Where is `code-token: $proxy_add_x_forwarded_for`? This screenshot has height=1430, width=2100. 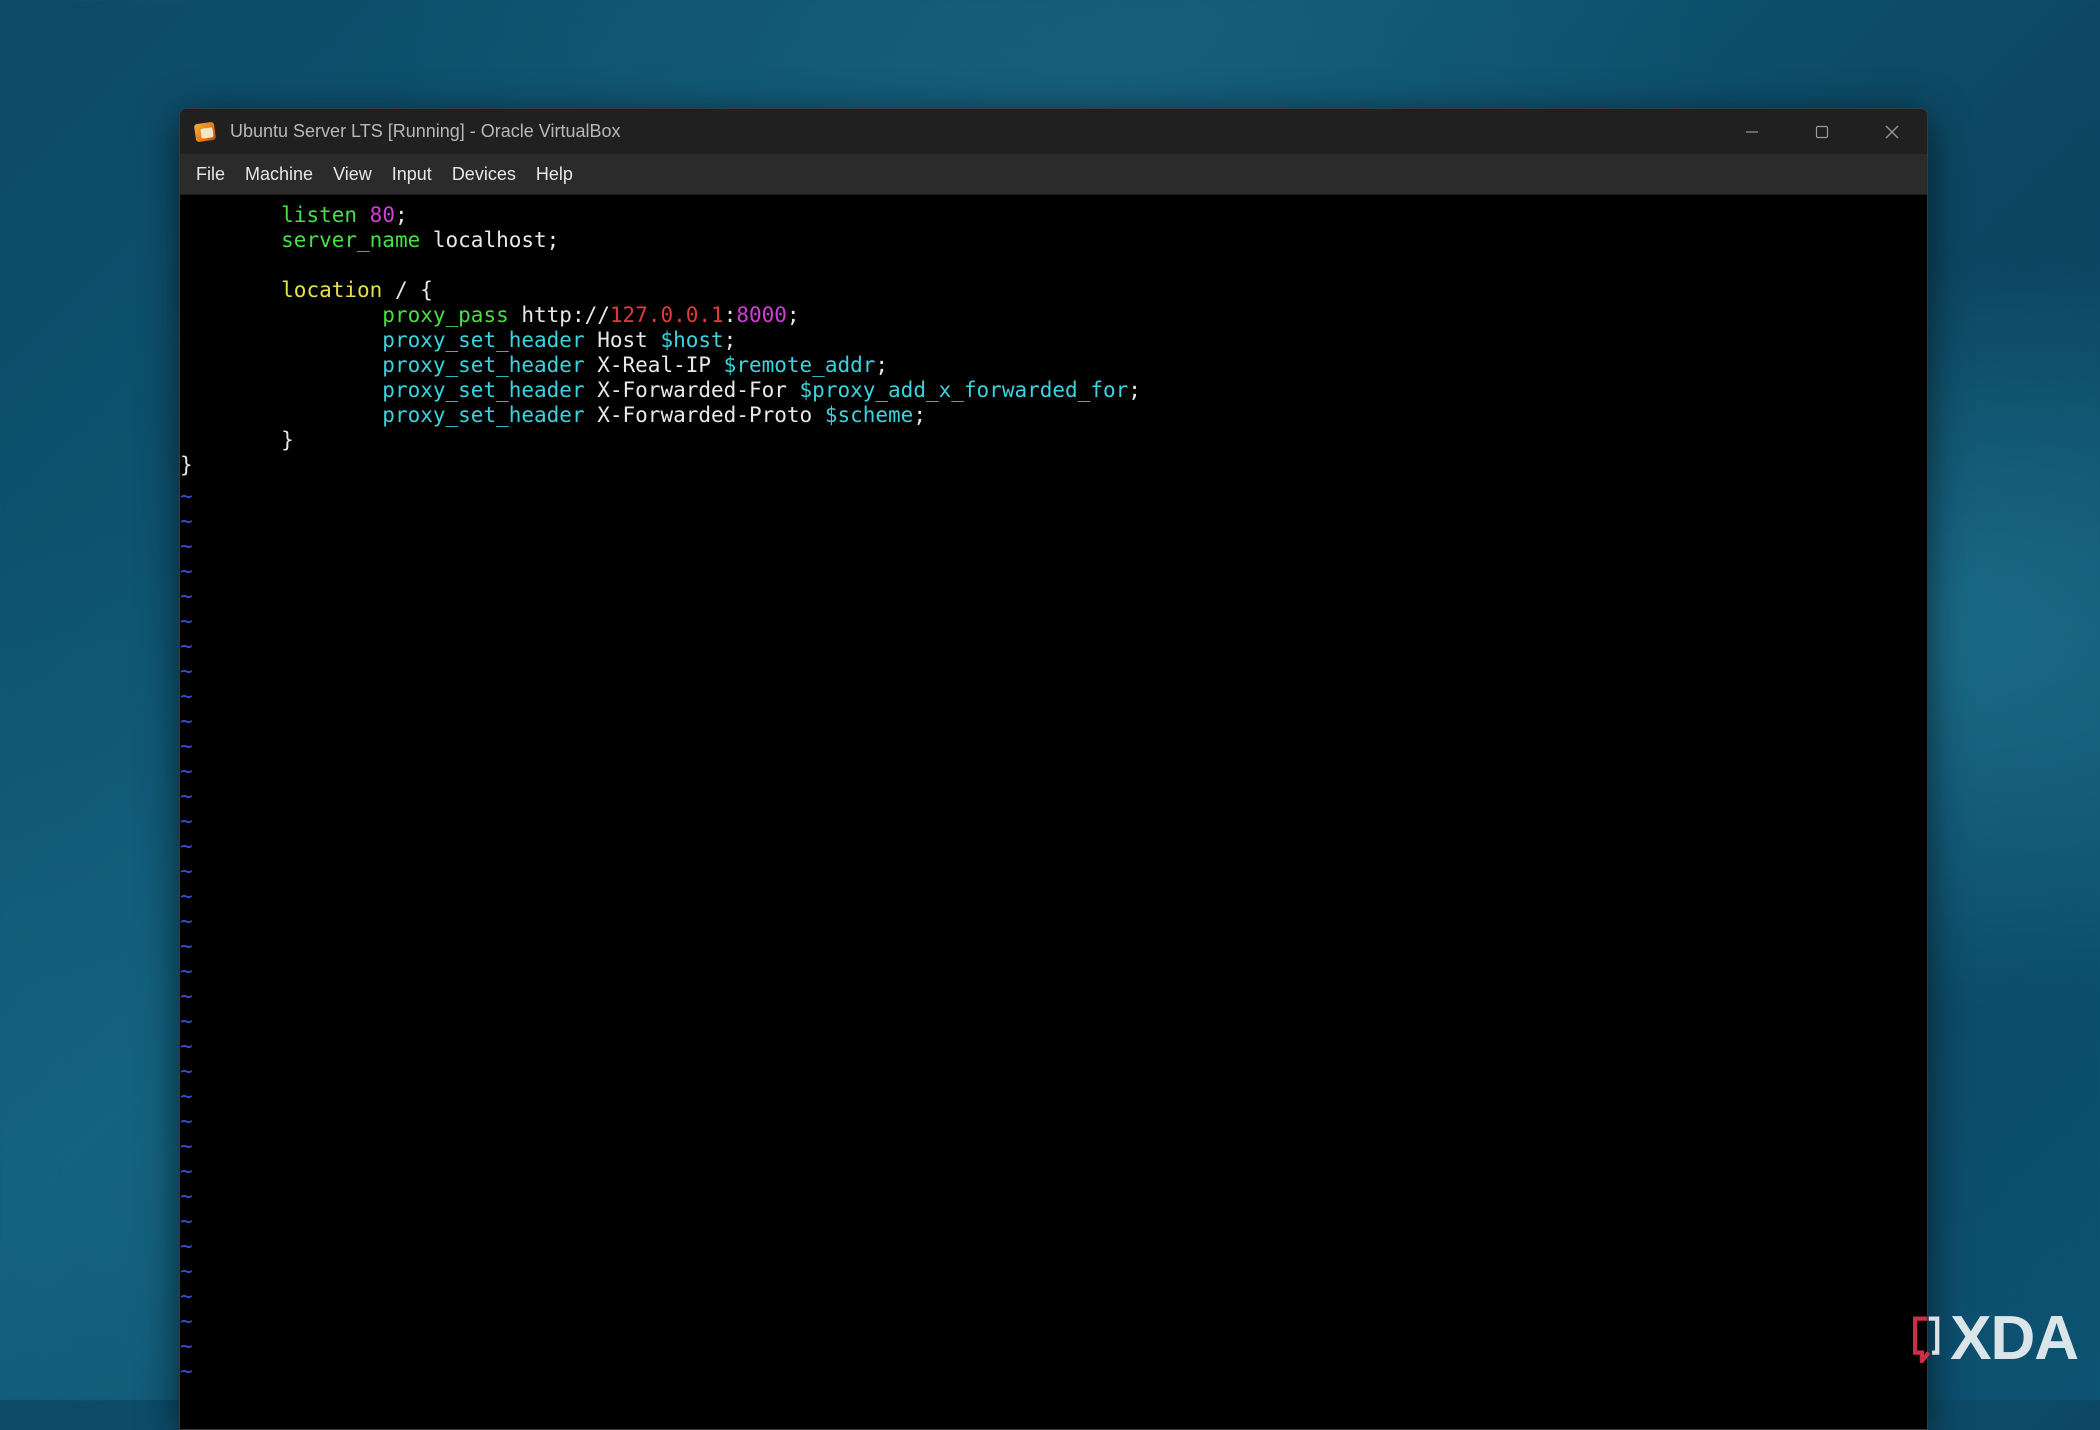 code-token: $proxy_add_x_forwarded_for is located at coordinates (964, 390).